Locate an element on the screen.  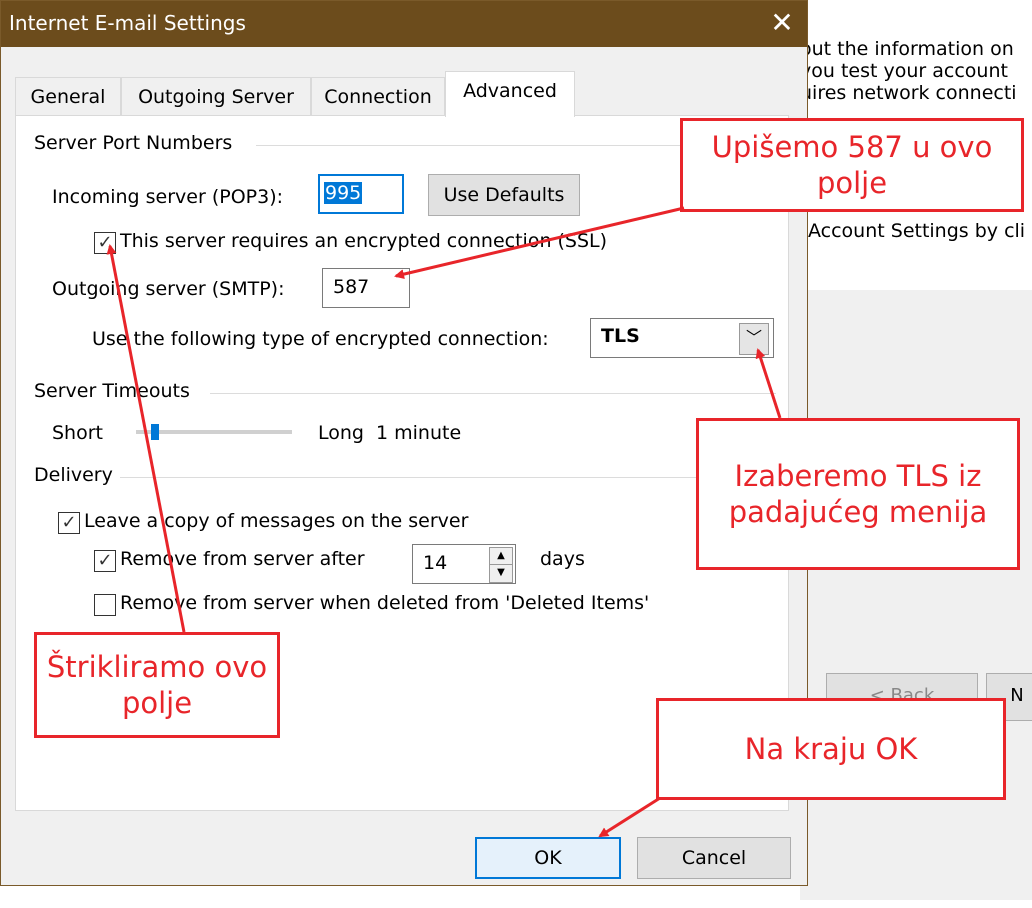
remove-deleted-checkbox is located at coordinates (105, 605).